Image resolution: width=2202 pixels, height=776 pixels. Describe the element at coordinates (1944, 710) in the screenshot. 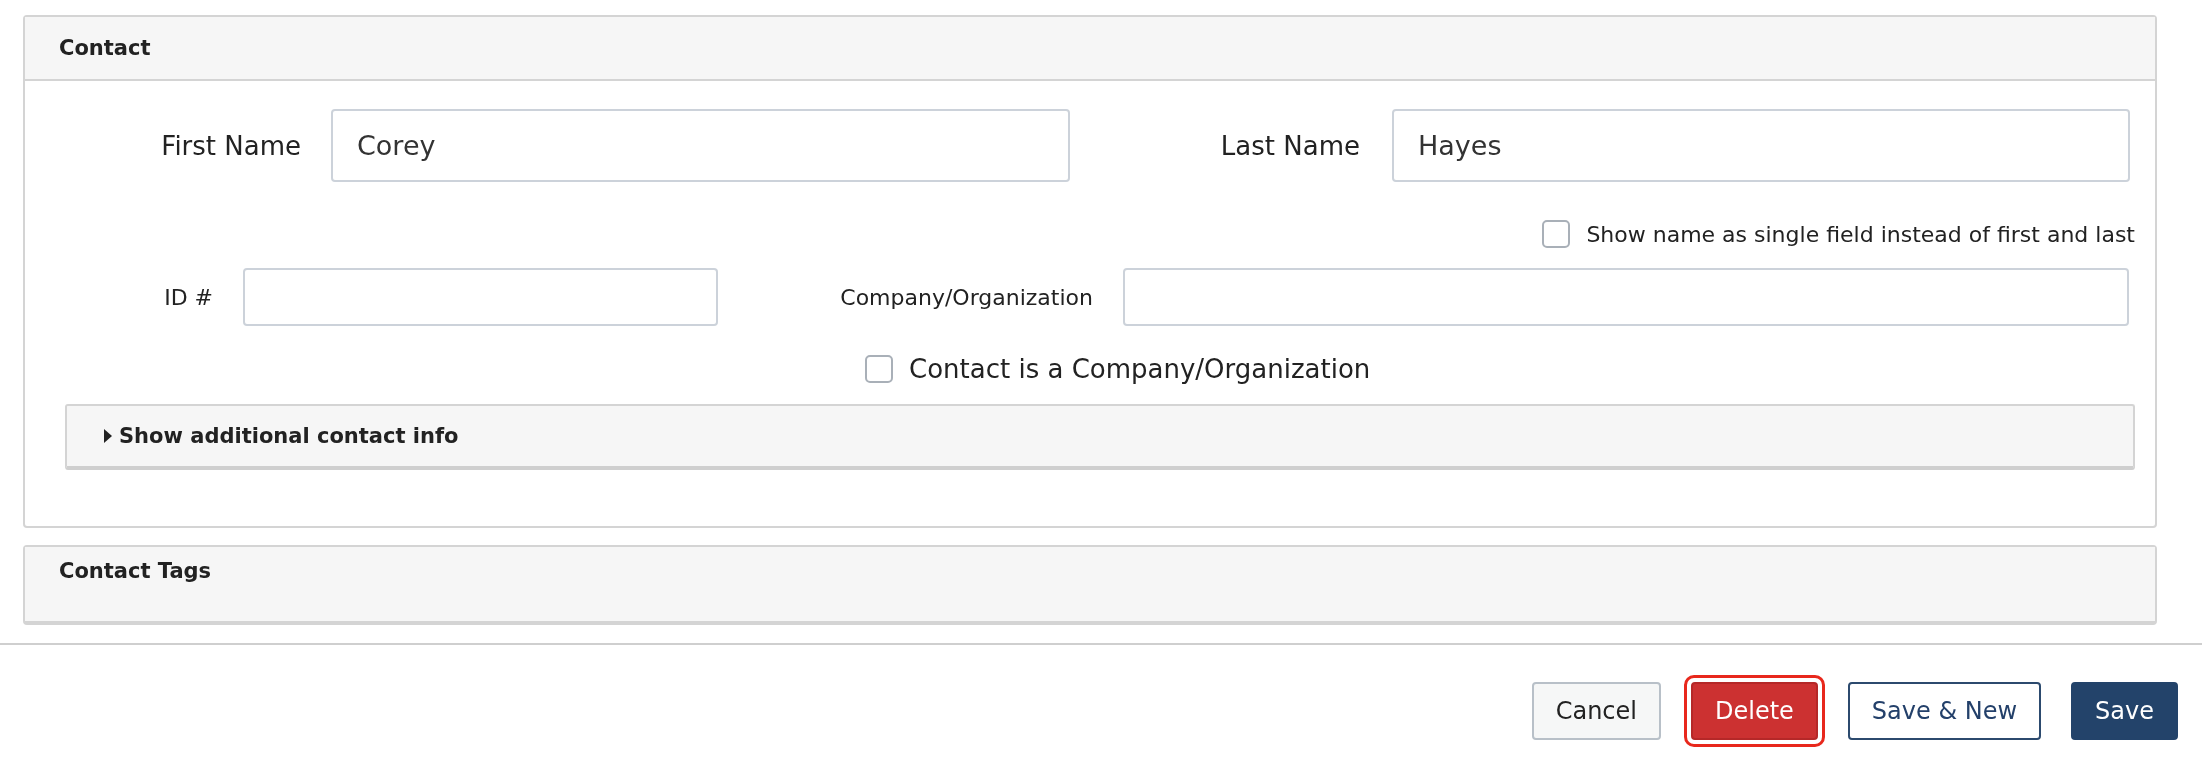

I see `action-button: Save & New` at that location.